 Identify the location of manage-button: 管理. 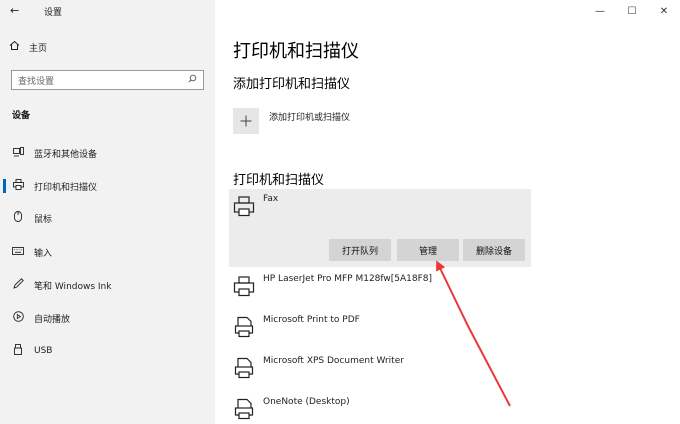
(428, 250).